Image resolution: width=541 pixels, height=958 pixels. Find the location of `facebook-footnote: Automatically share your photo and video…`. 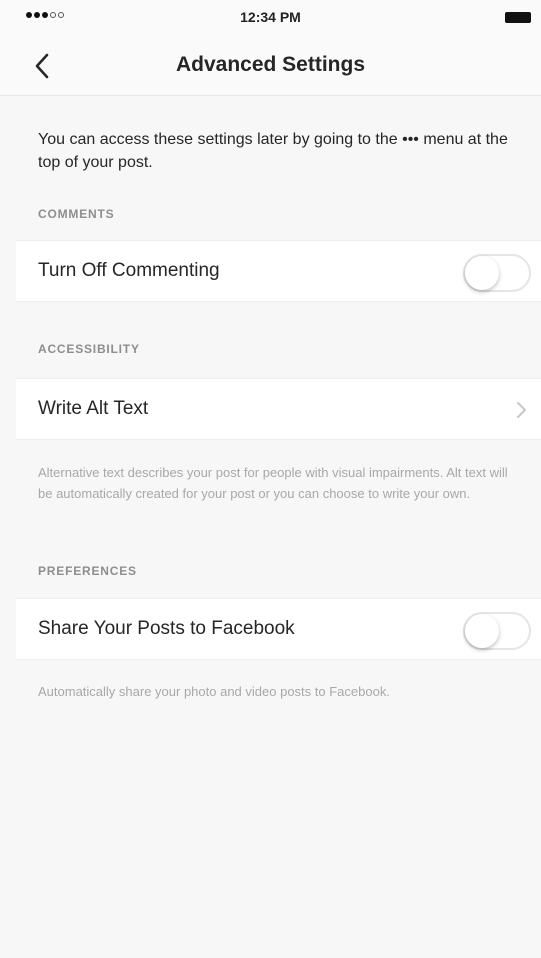

facebook-footnote: Automatically share your photo and video… is located at coordinates (214, 691).